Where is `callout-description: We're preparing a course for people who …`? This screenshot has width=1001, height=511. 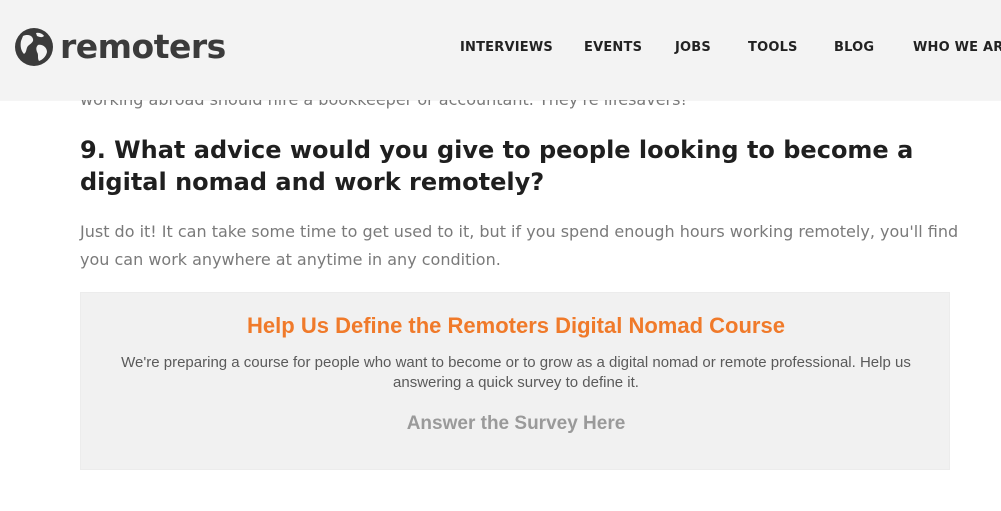 callout-description: We're preparing a course for people who … is located at coordinates (516, 372).